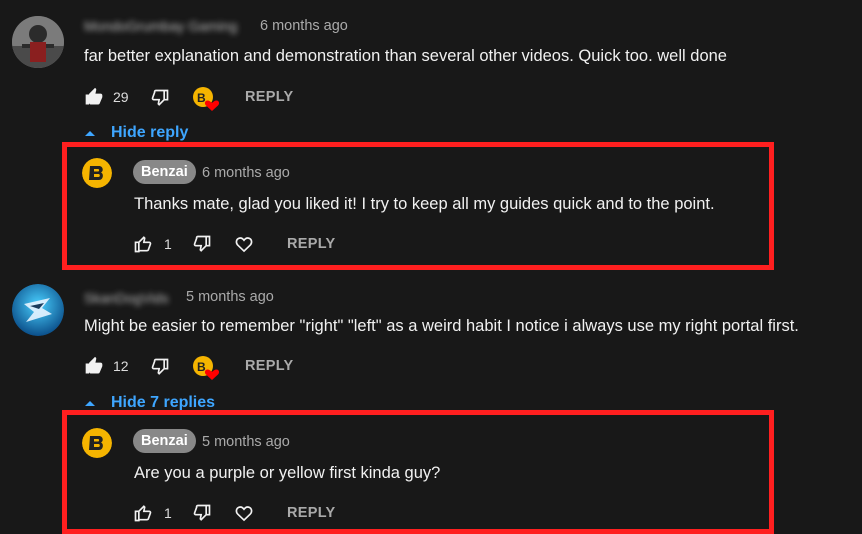  I want to click on reply-timestamp: 6 months ago, so click(246, 173).